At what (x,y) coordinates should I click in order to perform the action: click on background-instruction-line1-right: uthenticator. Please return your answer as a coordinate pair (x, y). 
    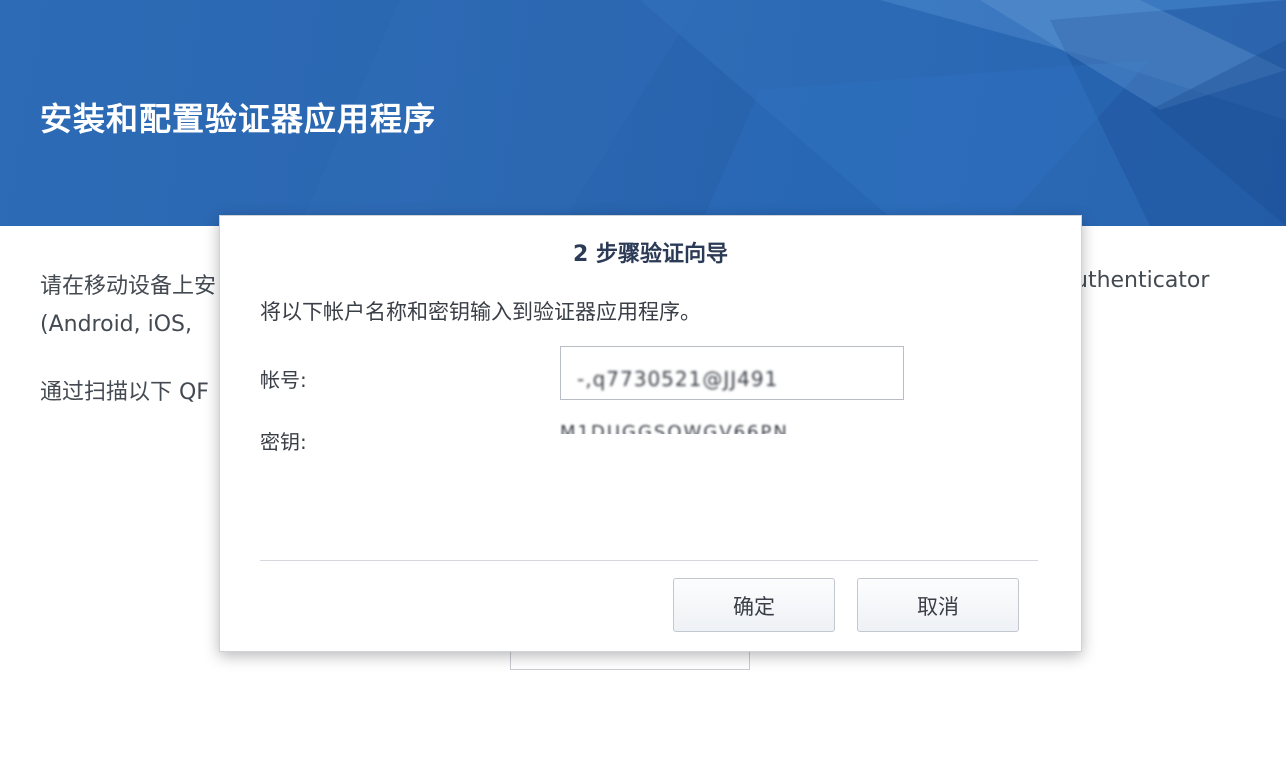
    Looking at the image, I should click on (1142, 280).